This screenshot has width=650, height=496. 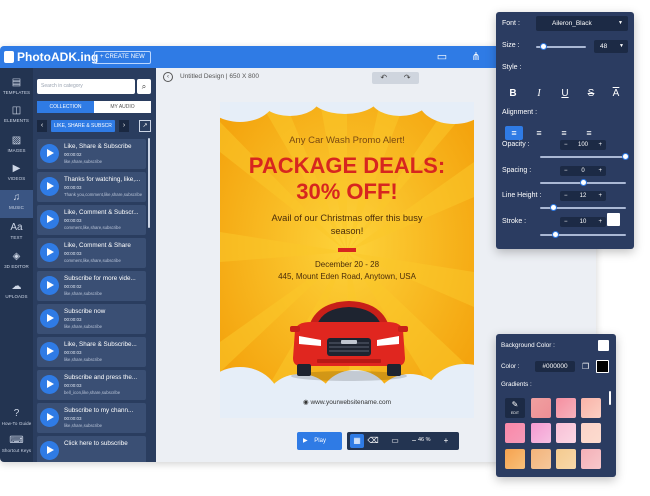 What do you see at coordinates (347, 402) in the screenshot?
I see `poster-website: ◉ www.yourwebsitename.com` at bounding box center [347, 402].